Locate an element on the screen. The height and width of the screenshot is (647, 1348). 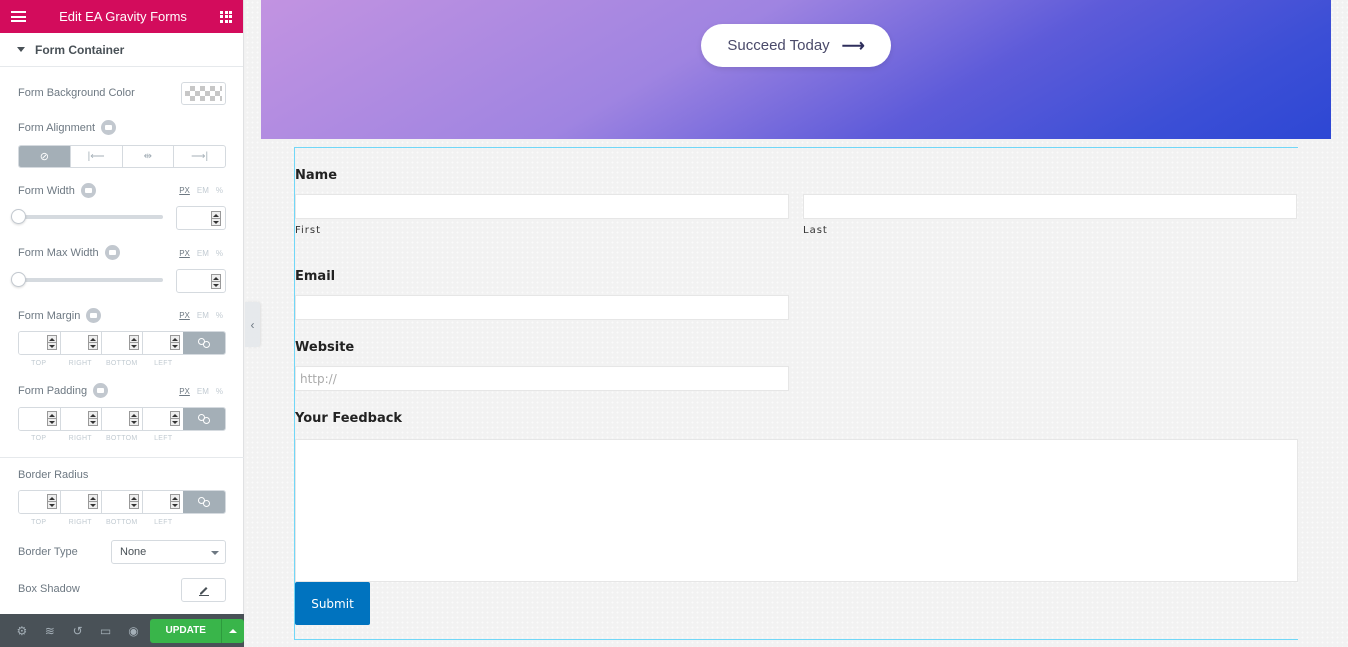
link-icon is located at coordinates (204, 343).